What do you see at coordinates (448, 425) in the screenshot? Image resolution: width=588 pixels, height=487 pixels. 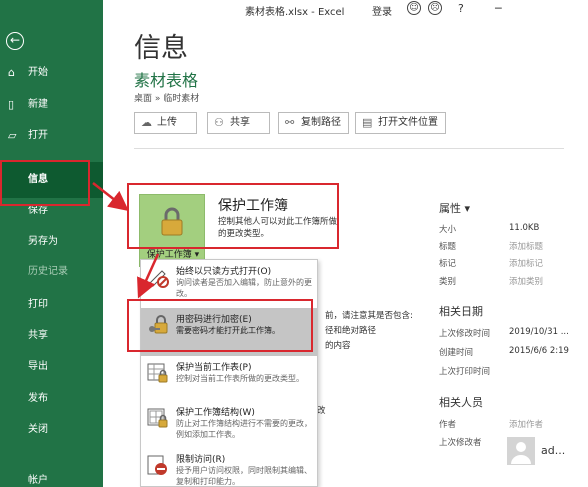 I see `property-key: 作者` at bounding box center [448, 425].